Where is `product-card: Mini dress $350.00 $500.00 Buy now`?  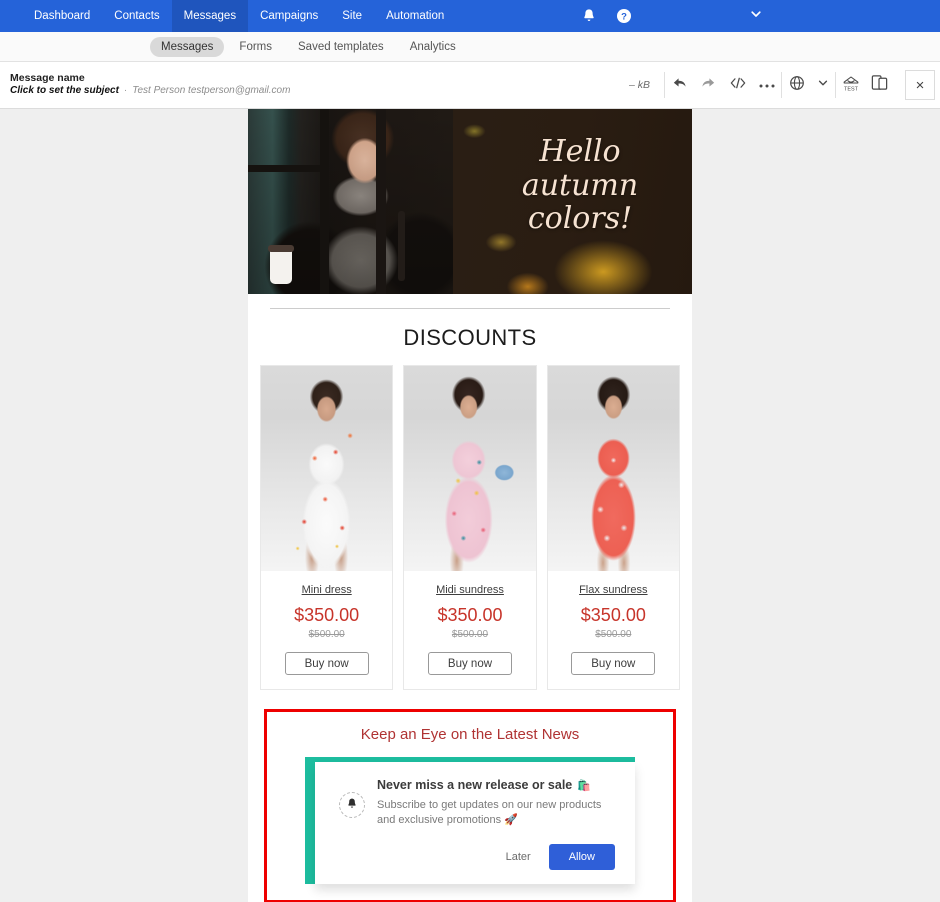
product-card: Mini dress $350.00 $500.00 Buy now is located at coordinates (327, 527).